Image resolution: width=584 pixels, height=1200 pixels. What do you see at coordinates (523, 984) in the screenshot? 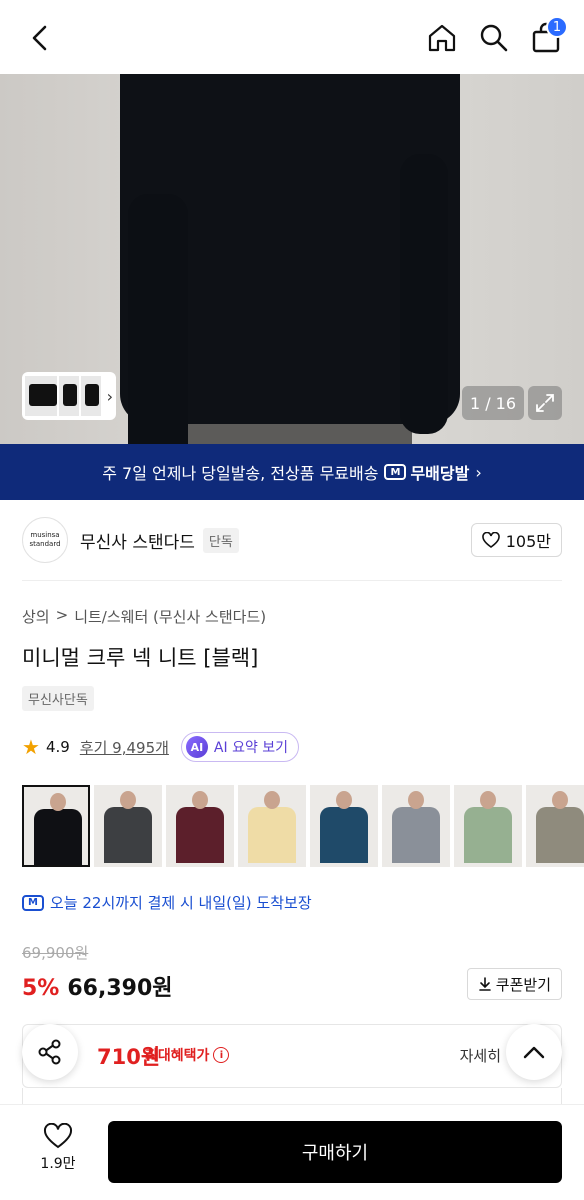
I see `coupon-download-label: 쿠폰받기` at bounding box center [523, 984].